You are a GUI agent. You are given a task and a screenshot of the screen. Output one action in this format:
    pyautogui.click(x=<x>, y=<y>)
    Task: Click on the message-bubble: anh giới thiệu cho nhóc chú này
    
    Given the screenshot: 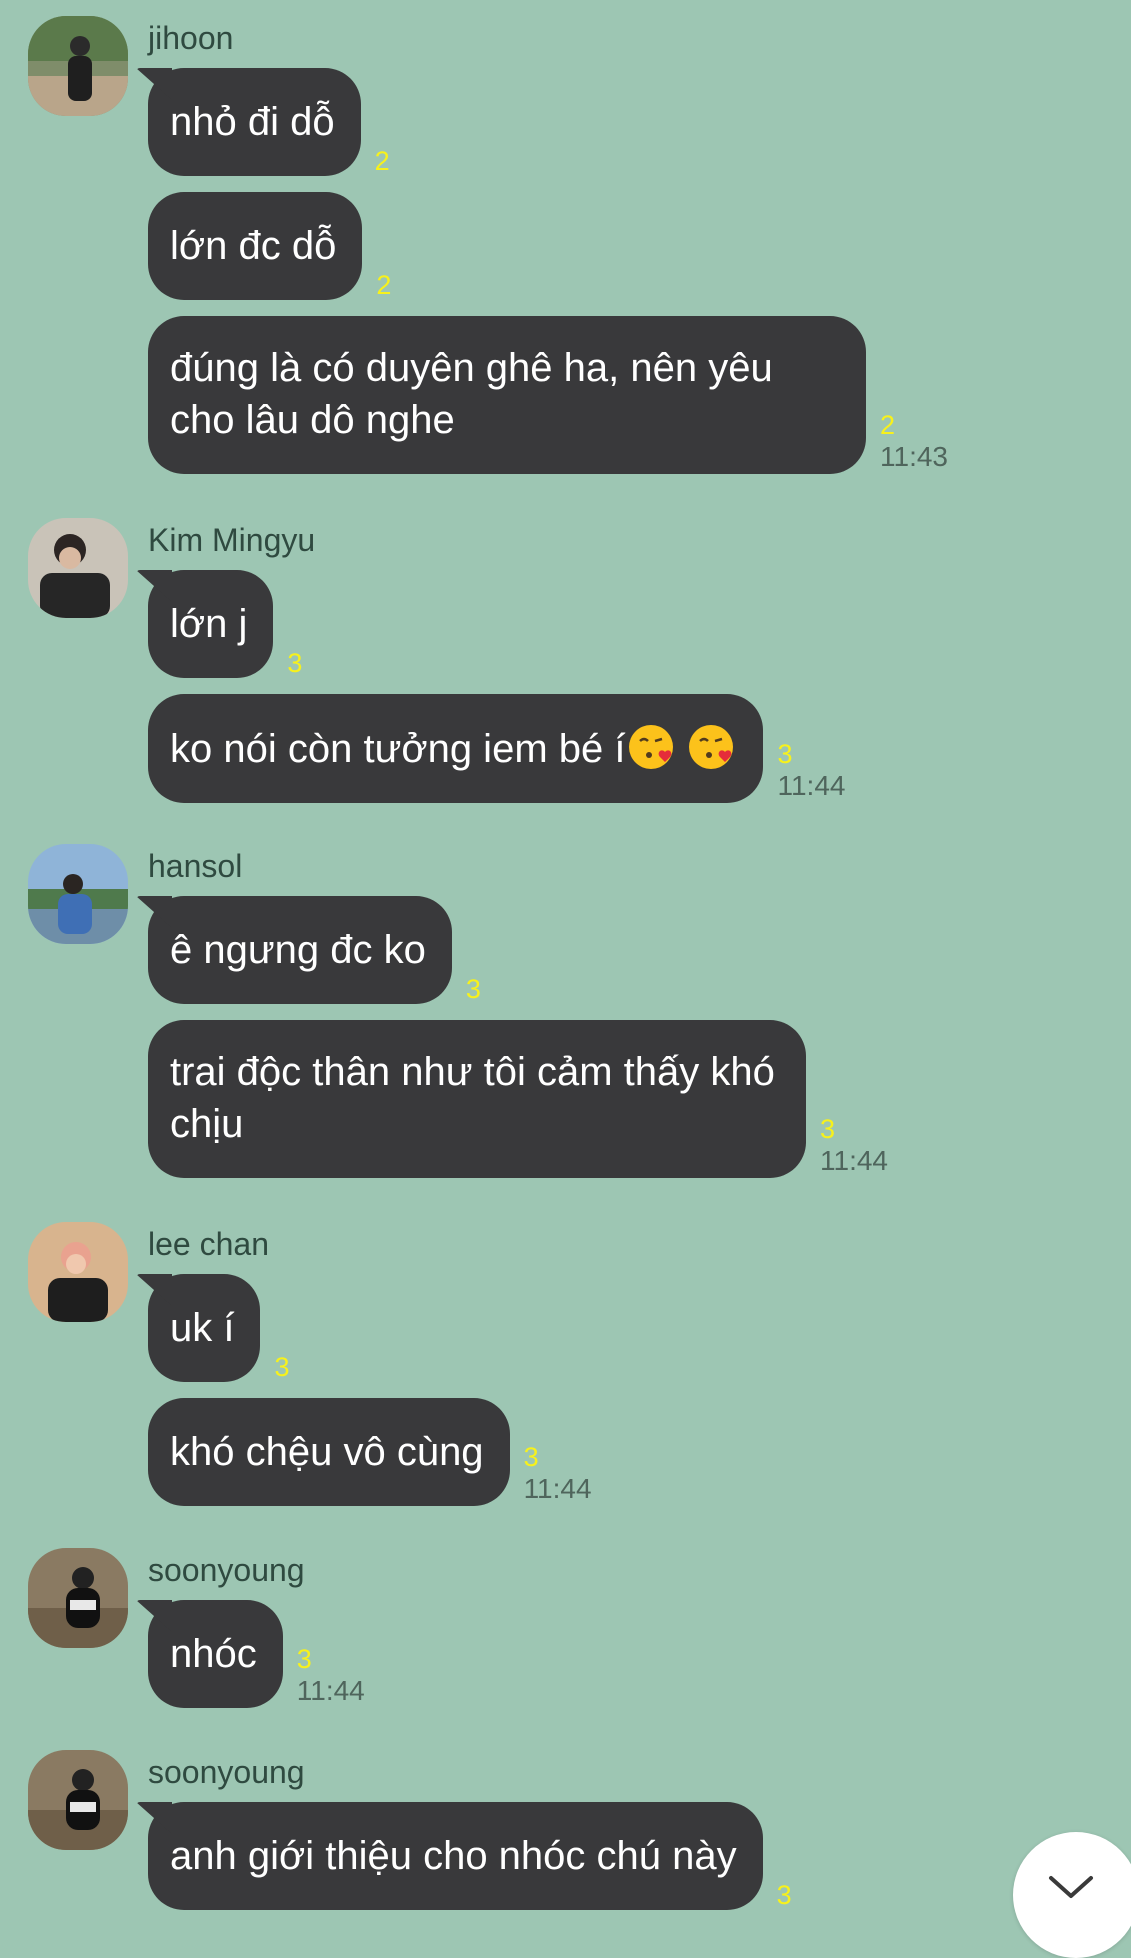 What is the action you would take?
    pyautogui.click(x=455, y=1856)
    